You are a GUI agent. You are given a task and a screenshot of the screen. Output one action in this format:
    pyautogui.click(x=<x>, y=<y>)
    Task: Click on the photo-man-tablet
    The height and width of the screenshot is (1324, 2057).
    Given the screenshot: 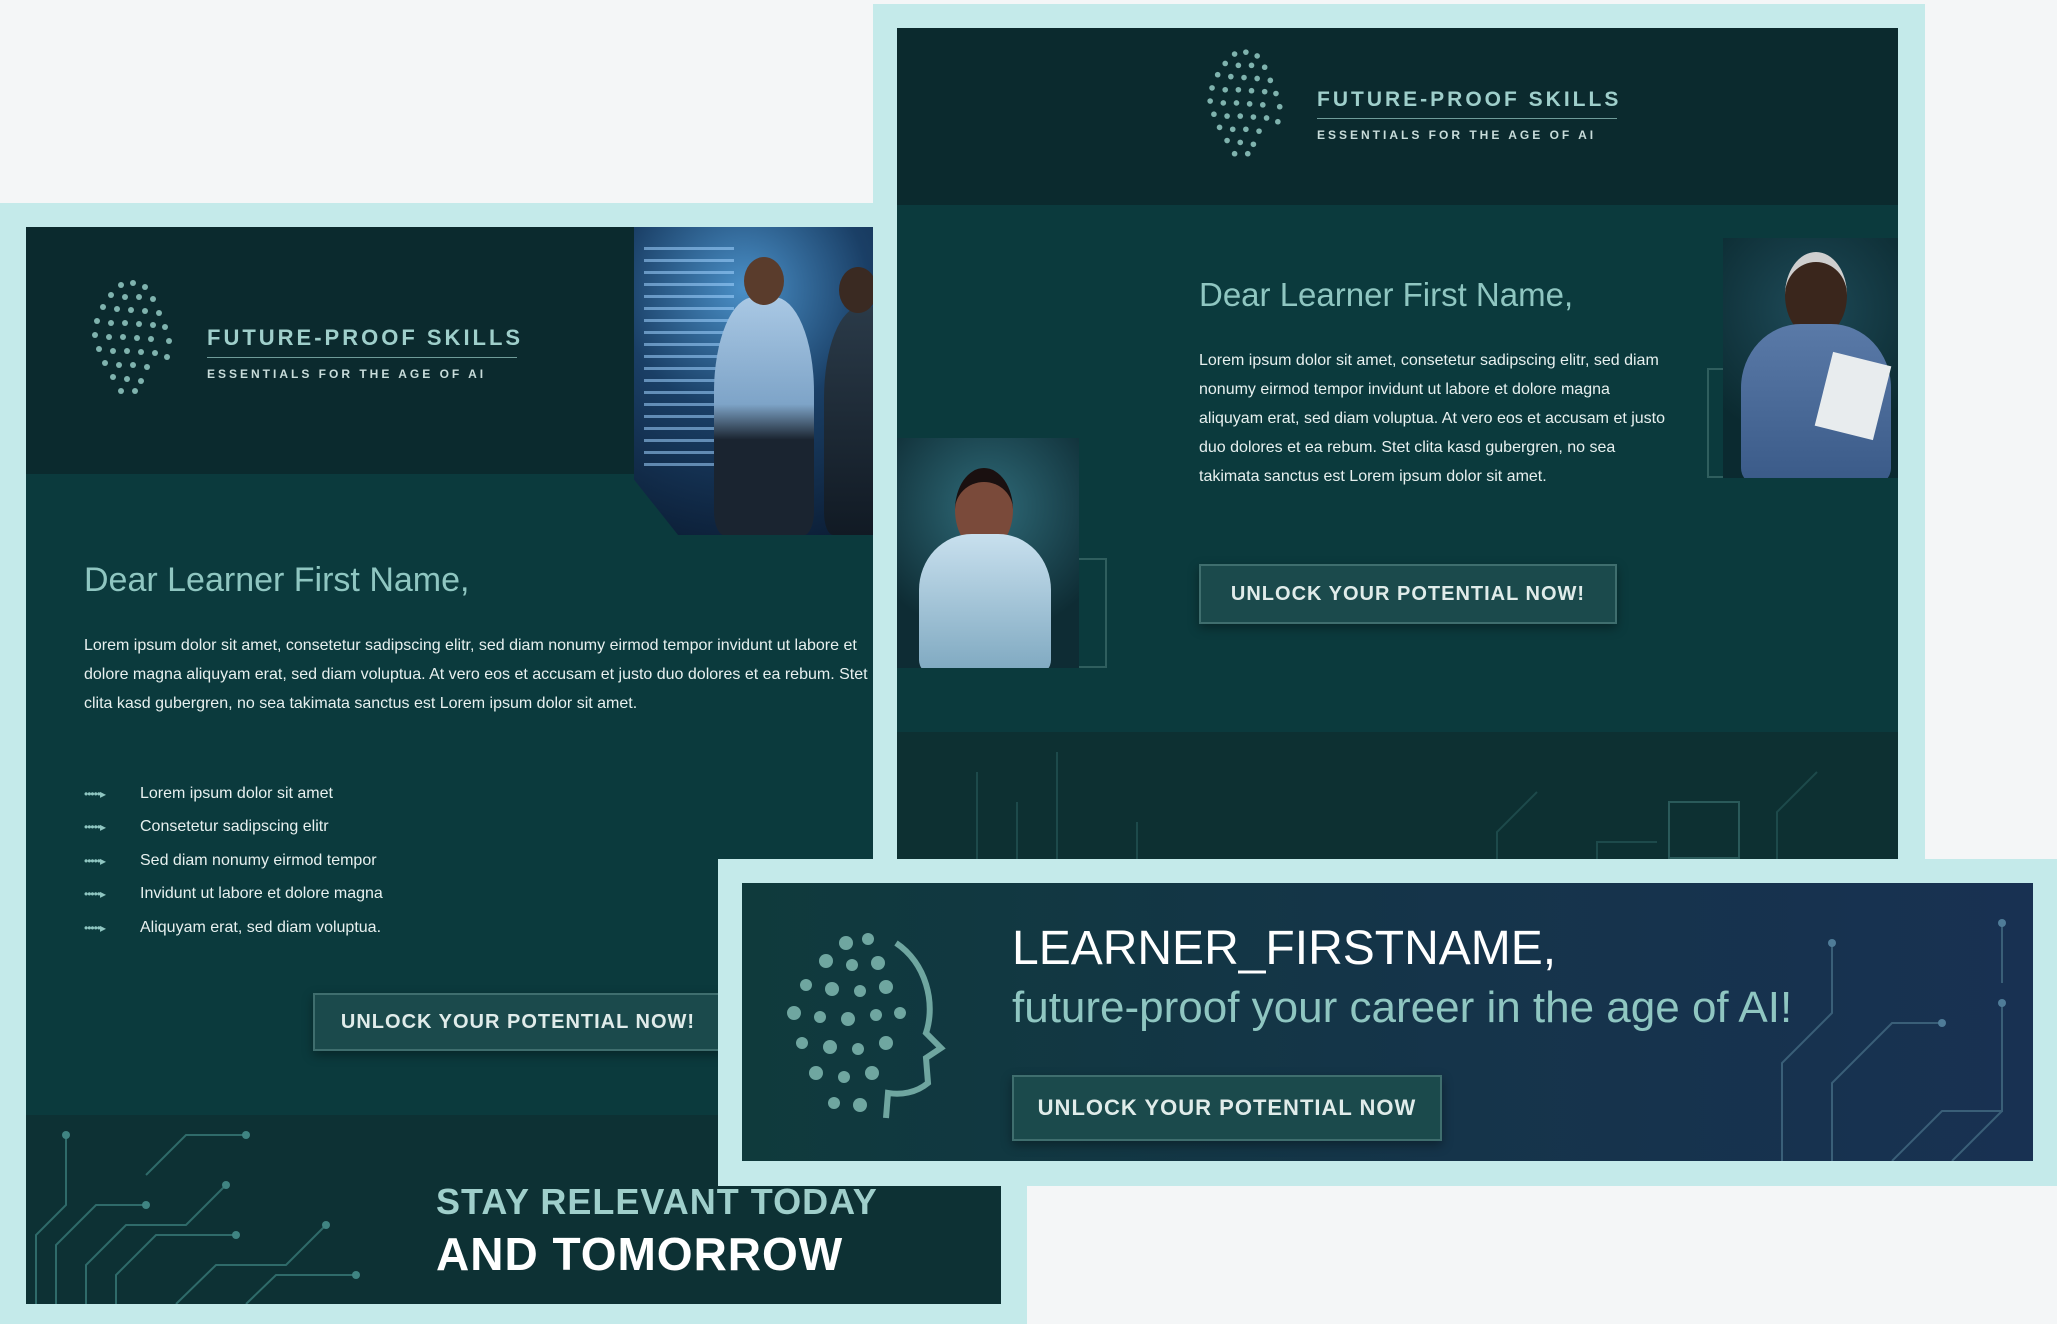 What is the action you would take?
    pyautogui.click(x=1810, y=358)
    